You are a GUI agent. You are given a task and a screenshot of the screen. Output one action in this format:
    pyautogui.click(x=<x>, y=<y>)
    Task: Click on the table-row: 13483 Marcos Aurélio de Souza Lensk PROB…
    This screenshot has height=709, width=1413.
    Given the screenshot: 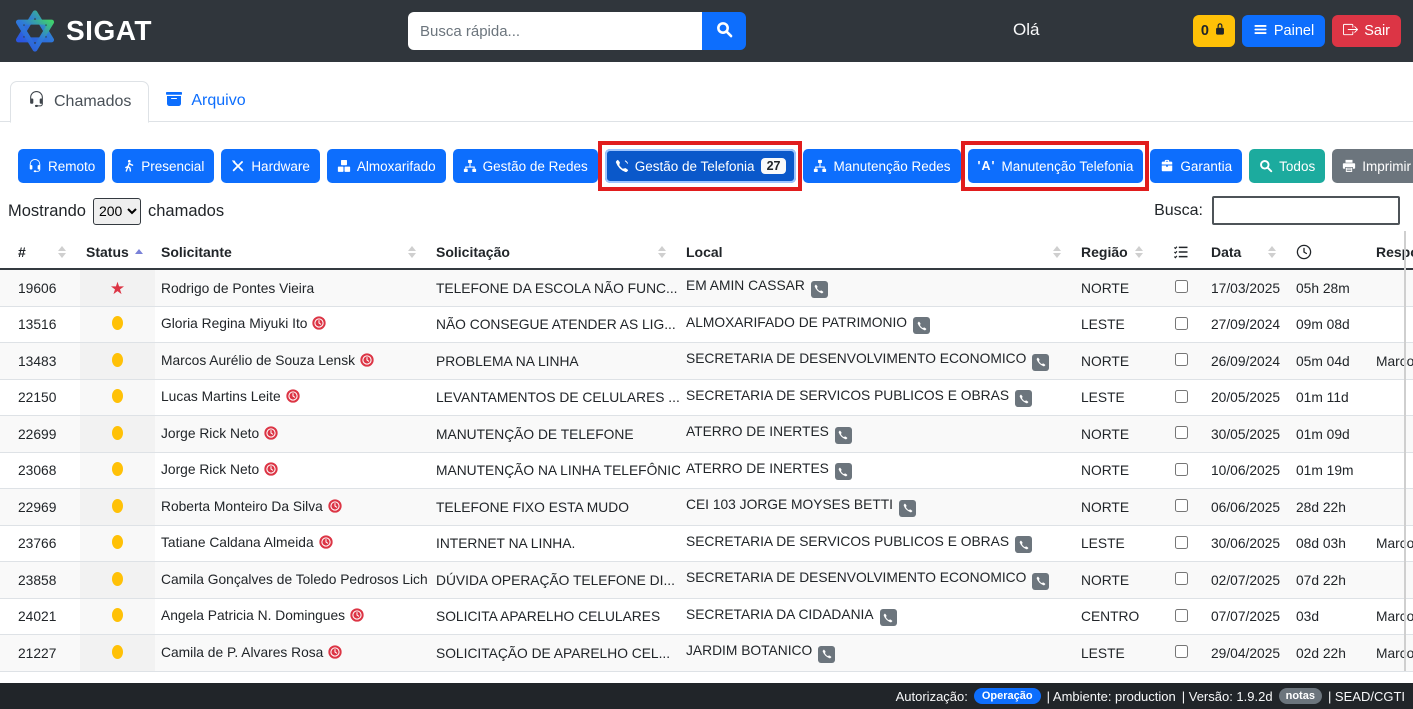 What is the action you would take?
    pyautogui.click(x=706, y=361)
    